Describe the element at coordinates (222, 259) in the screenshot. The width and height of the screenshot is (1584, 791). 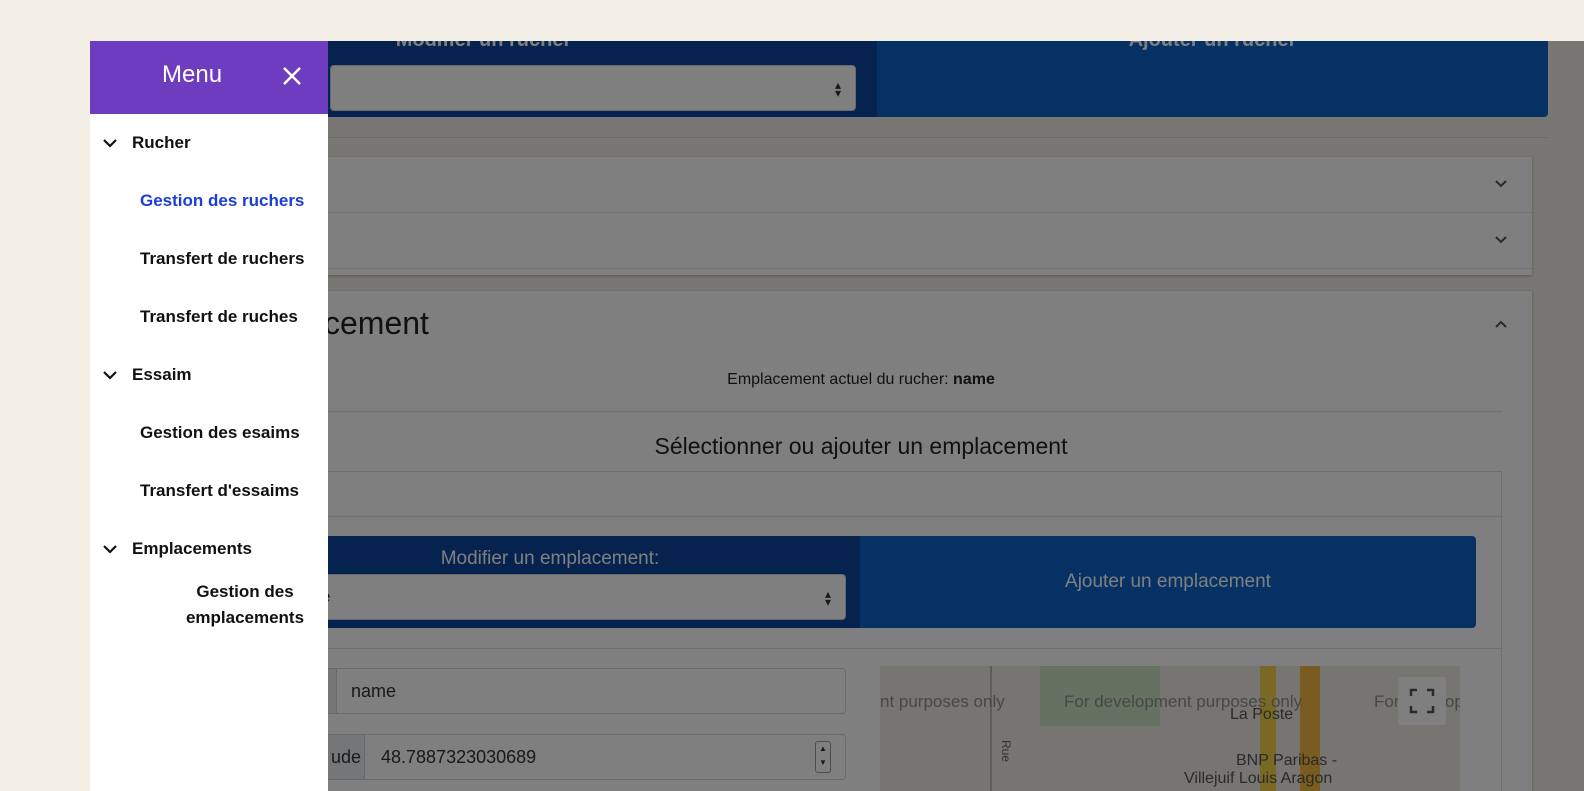
I see `menu-item-transfert-ruchers: Transfert de ruchers` at that location.